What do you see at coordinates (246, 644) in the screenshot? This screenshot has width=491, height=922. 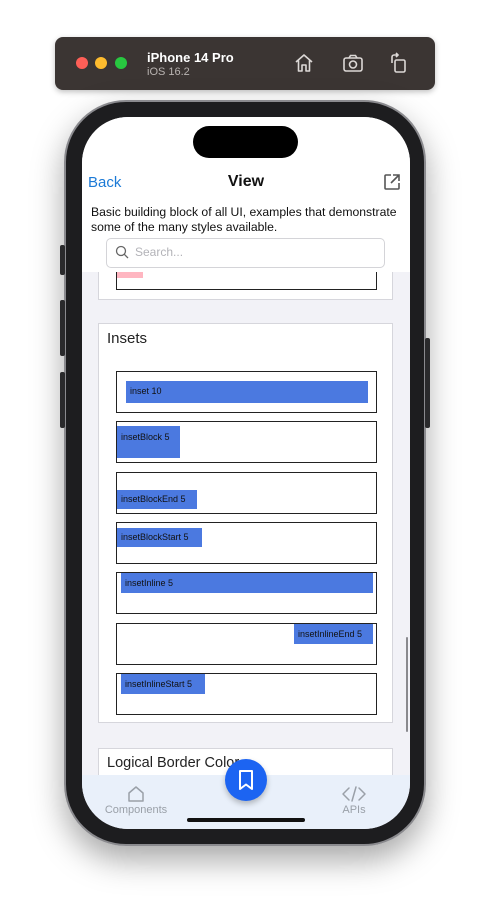 I see `inset-inline-end-demo-box: insetInlineEnd 5` at bounding box center [246, 644].